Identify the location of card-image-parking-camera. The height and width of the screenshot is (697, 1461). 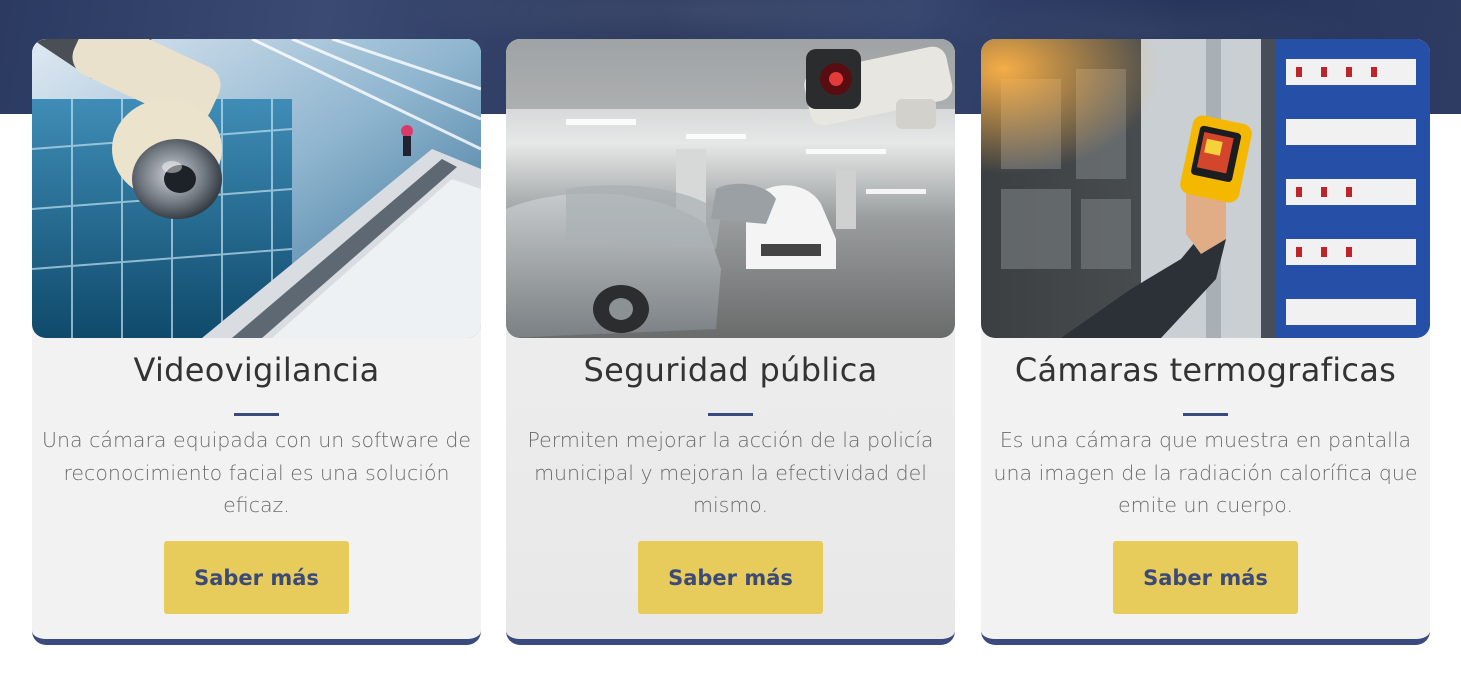
(730, 188).